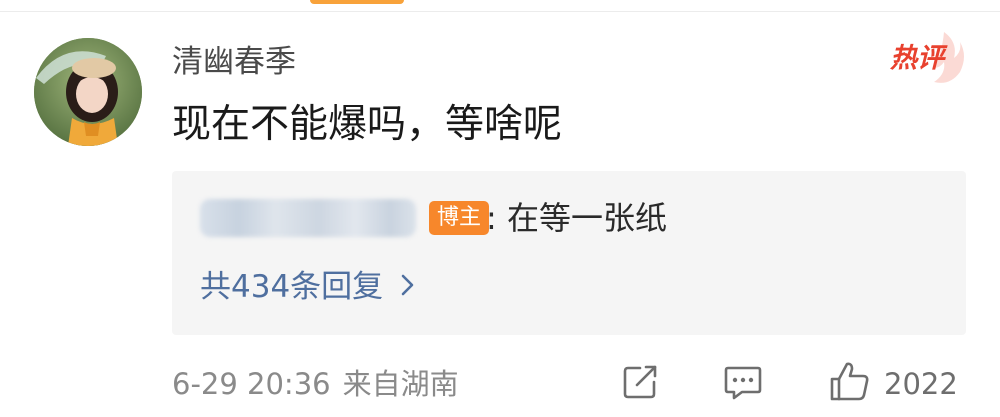 The image size is (1000, 417). I want to click on thumbs-up-icon, so click(850, 384).